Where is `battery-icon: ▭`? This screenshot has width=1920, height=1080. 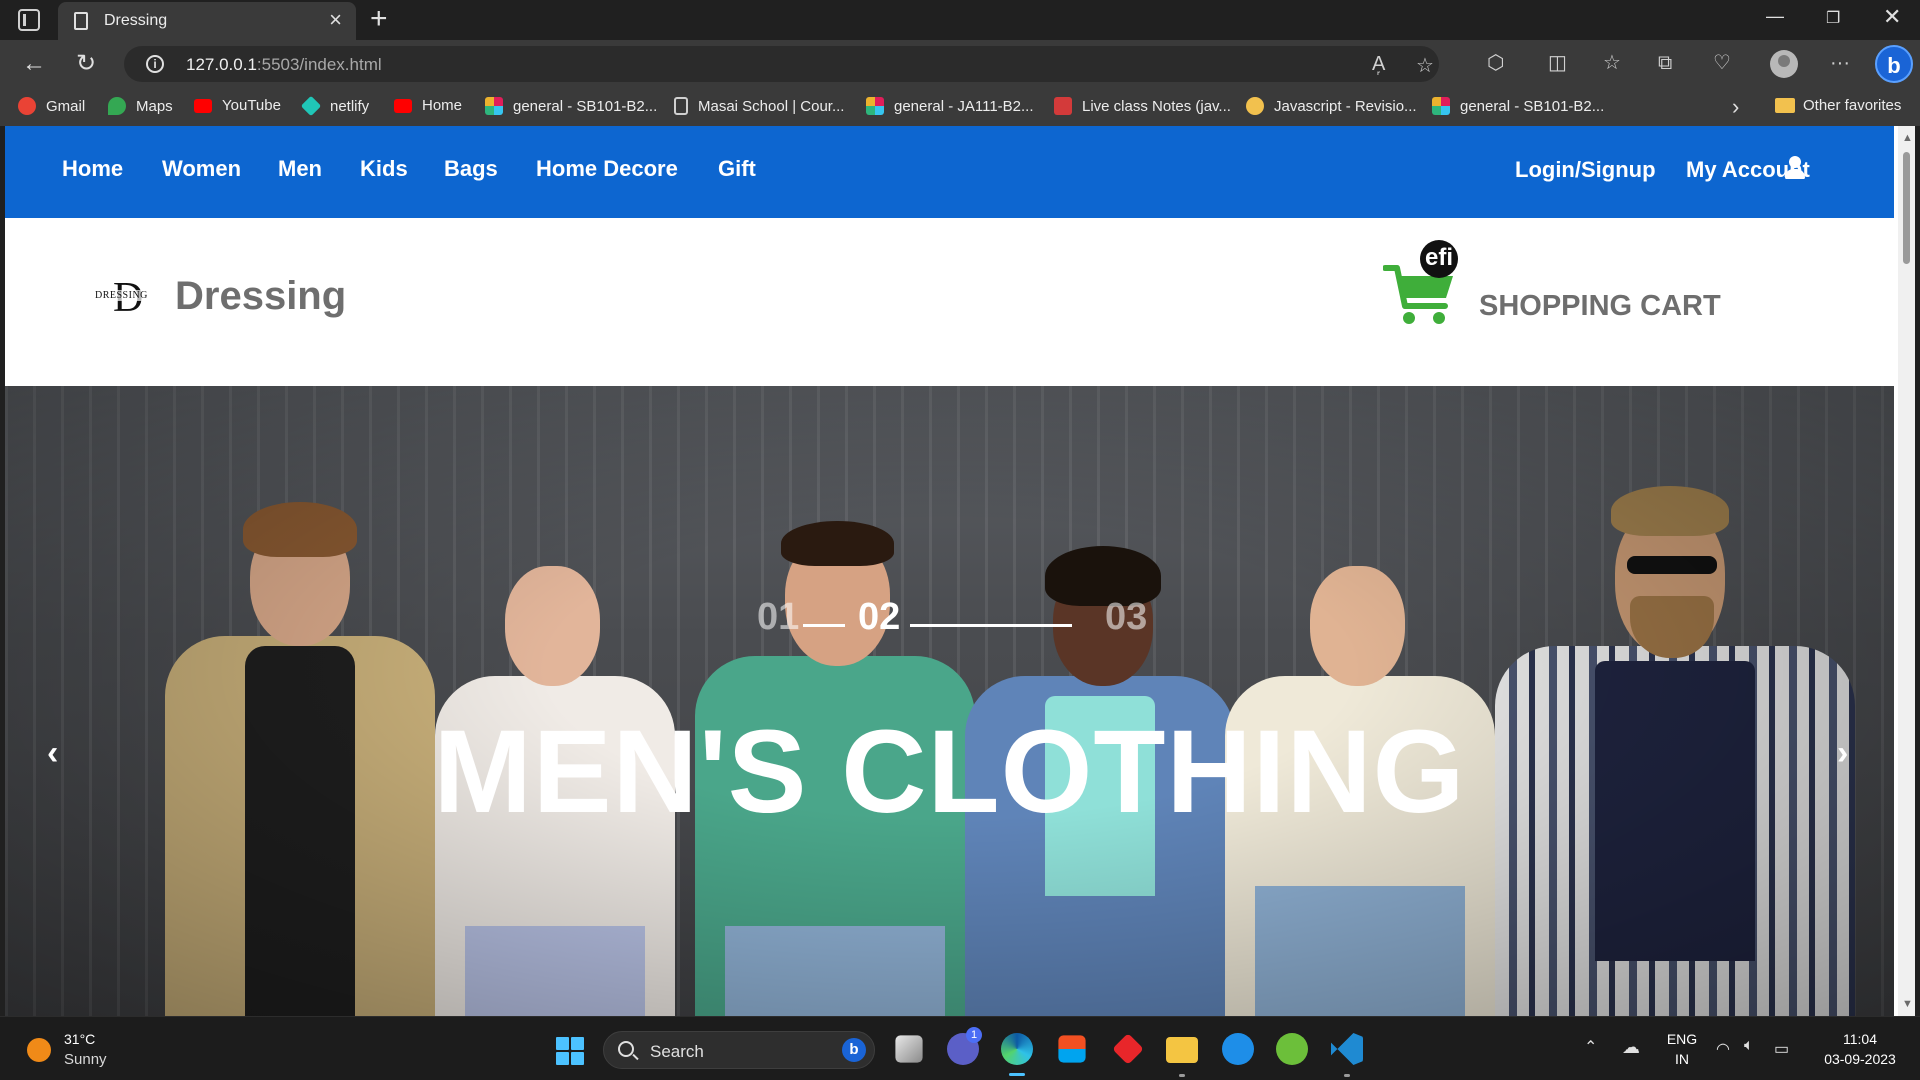
battery-icon: ▭ is located at coordinates (1781, 1049).